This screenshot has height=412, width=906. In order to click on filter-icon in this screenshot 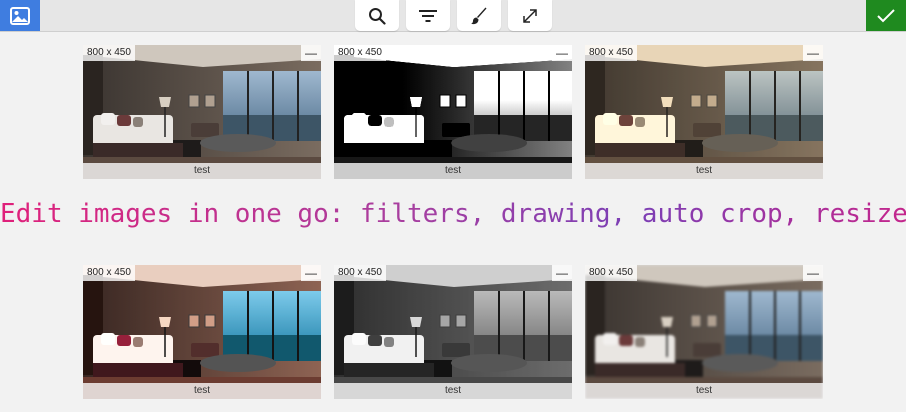, I will do `click(428, 15)`.